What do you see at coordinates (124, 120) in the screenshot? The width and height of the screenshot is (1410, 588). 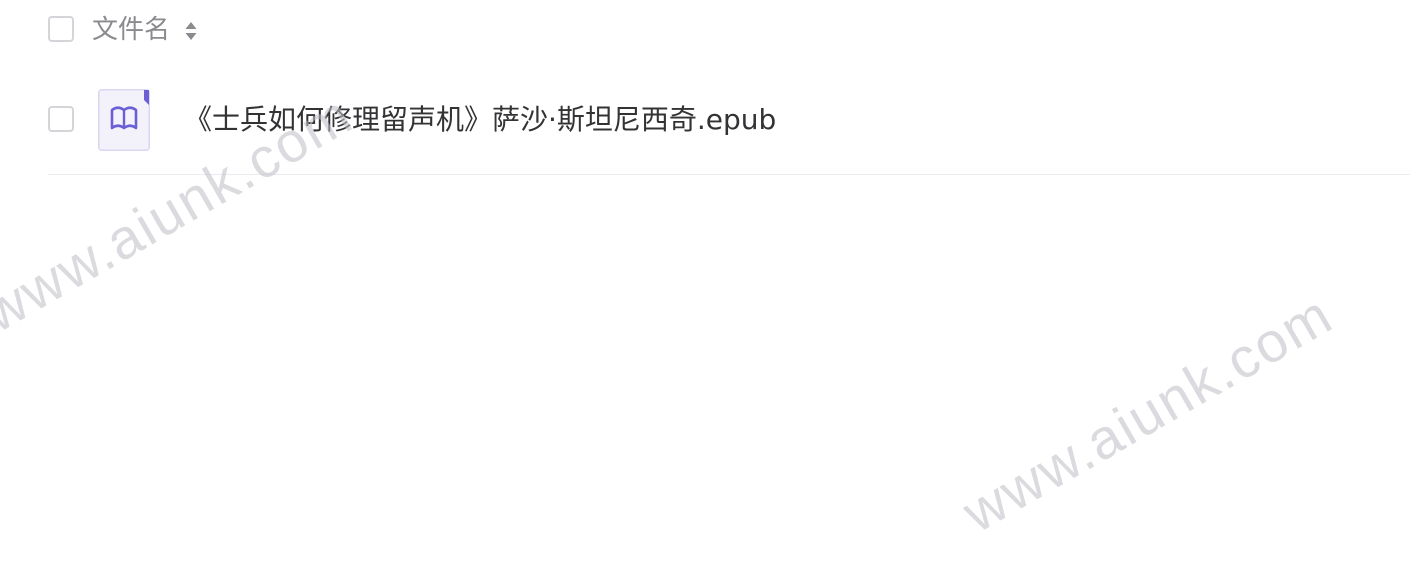 I see `book-icon` at bounding box center [124, 120].